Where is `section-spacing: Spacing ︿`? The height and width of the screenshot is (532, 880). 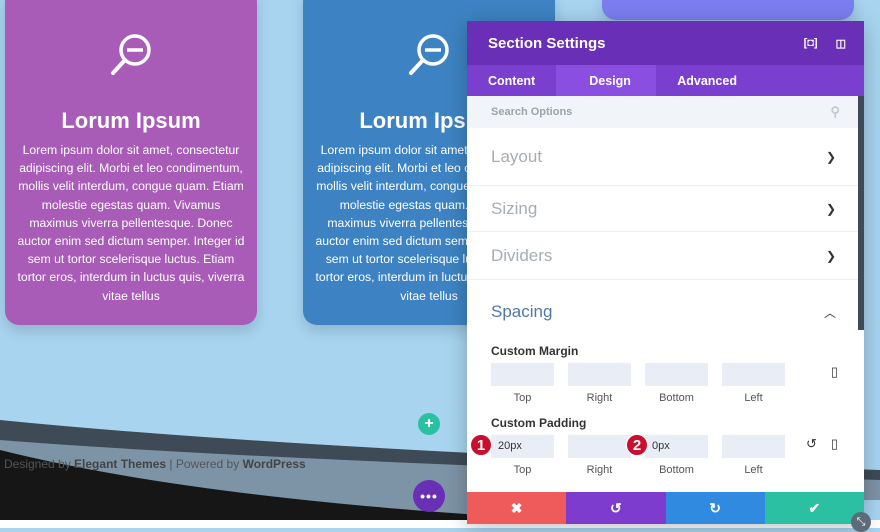
section-spacing: Spacing ︿ is located at coordinates (665, 312).